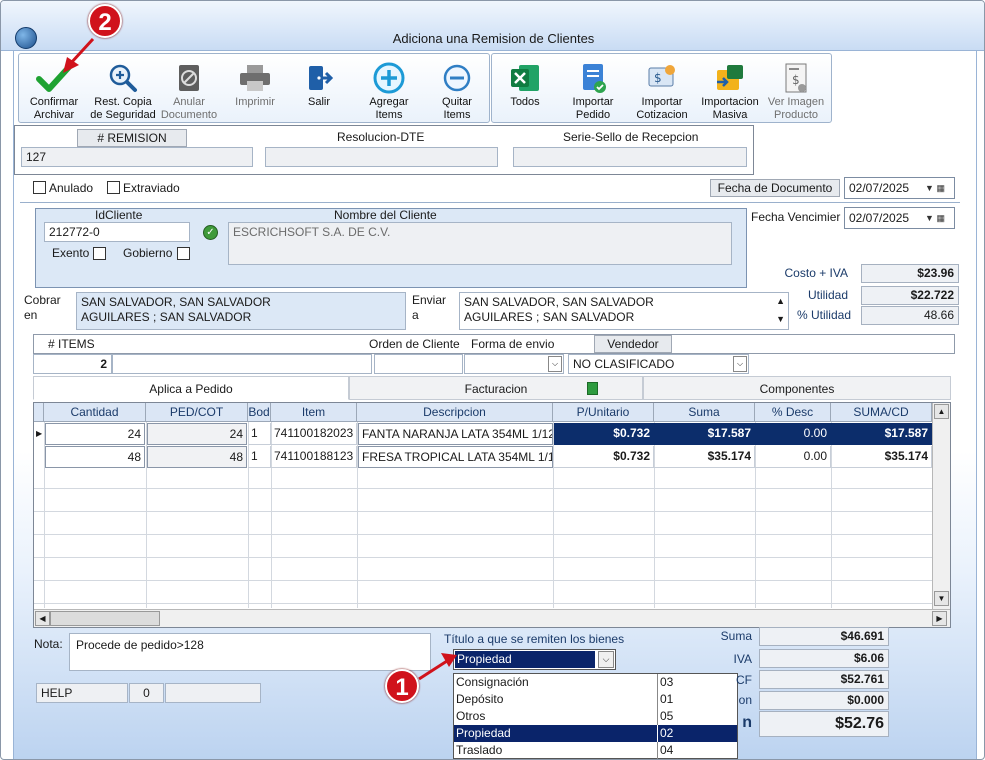 The image size is (985, 760). What do you see at coordinates (402, 686) in the screenshot?
I see `annotation-badge-1: 1` at bounding box center [402, 686].